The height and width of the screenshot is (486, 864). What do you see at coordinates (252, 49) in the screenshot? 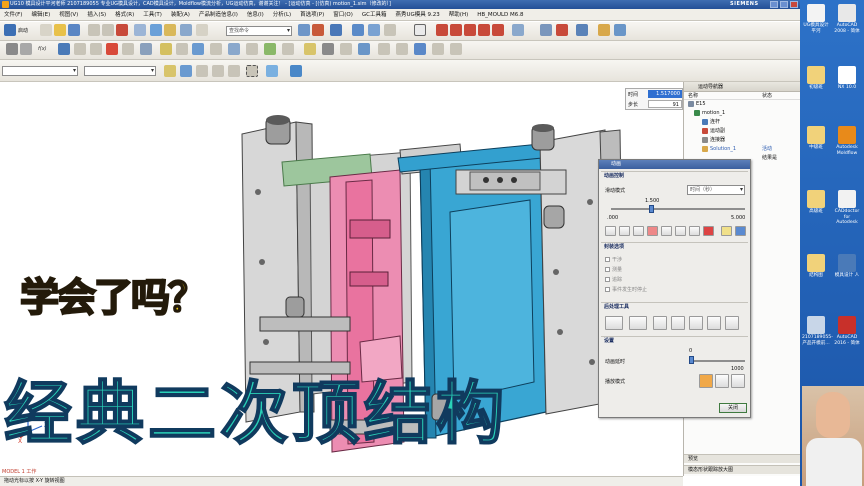
I see `interference-icon` at bounding box center [252, 49].